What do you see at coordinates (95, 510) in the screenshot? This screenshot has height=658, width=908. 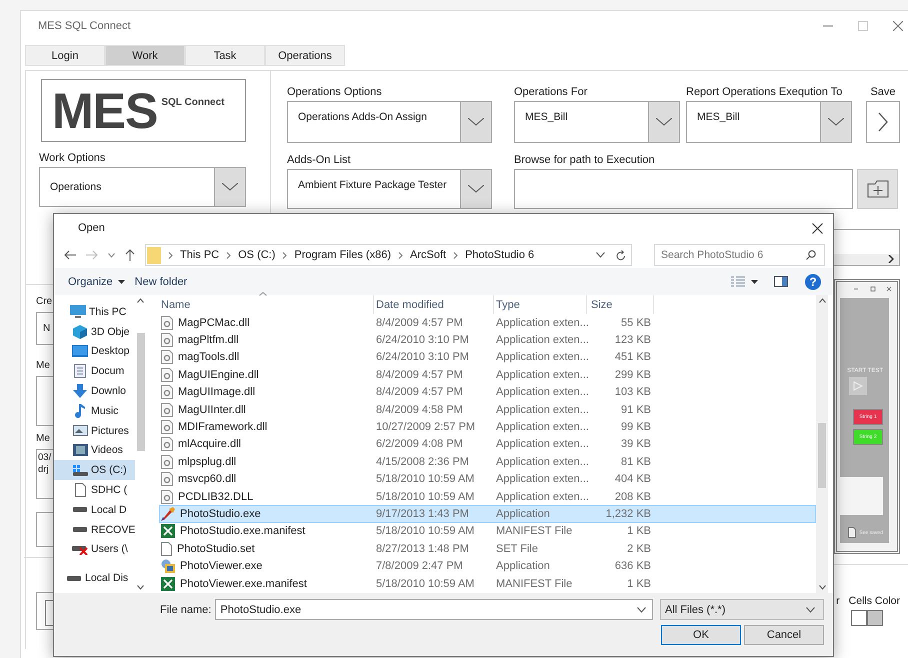 I see `nav-item: Local D` at bounding box center [95, 510].